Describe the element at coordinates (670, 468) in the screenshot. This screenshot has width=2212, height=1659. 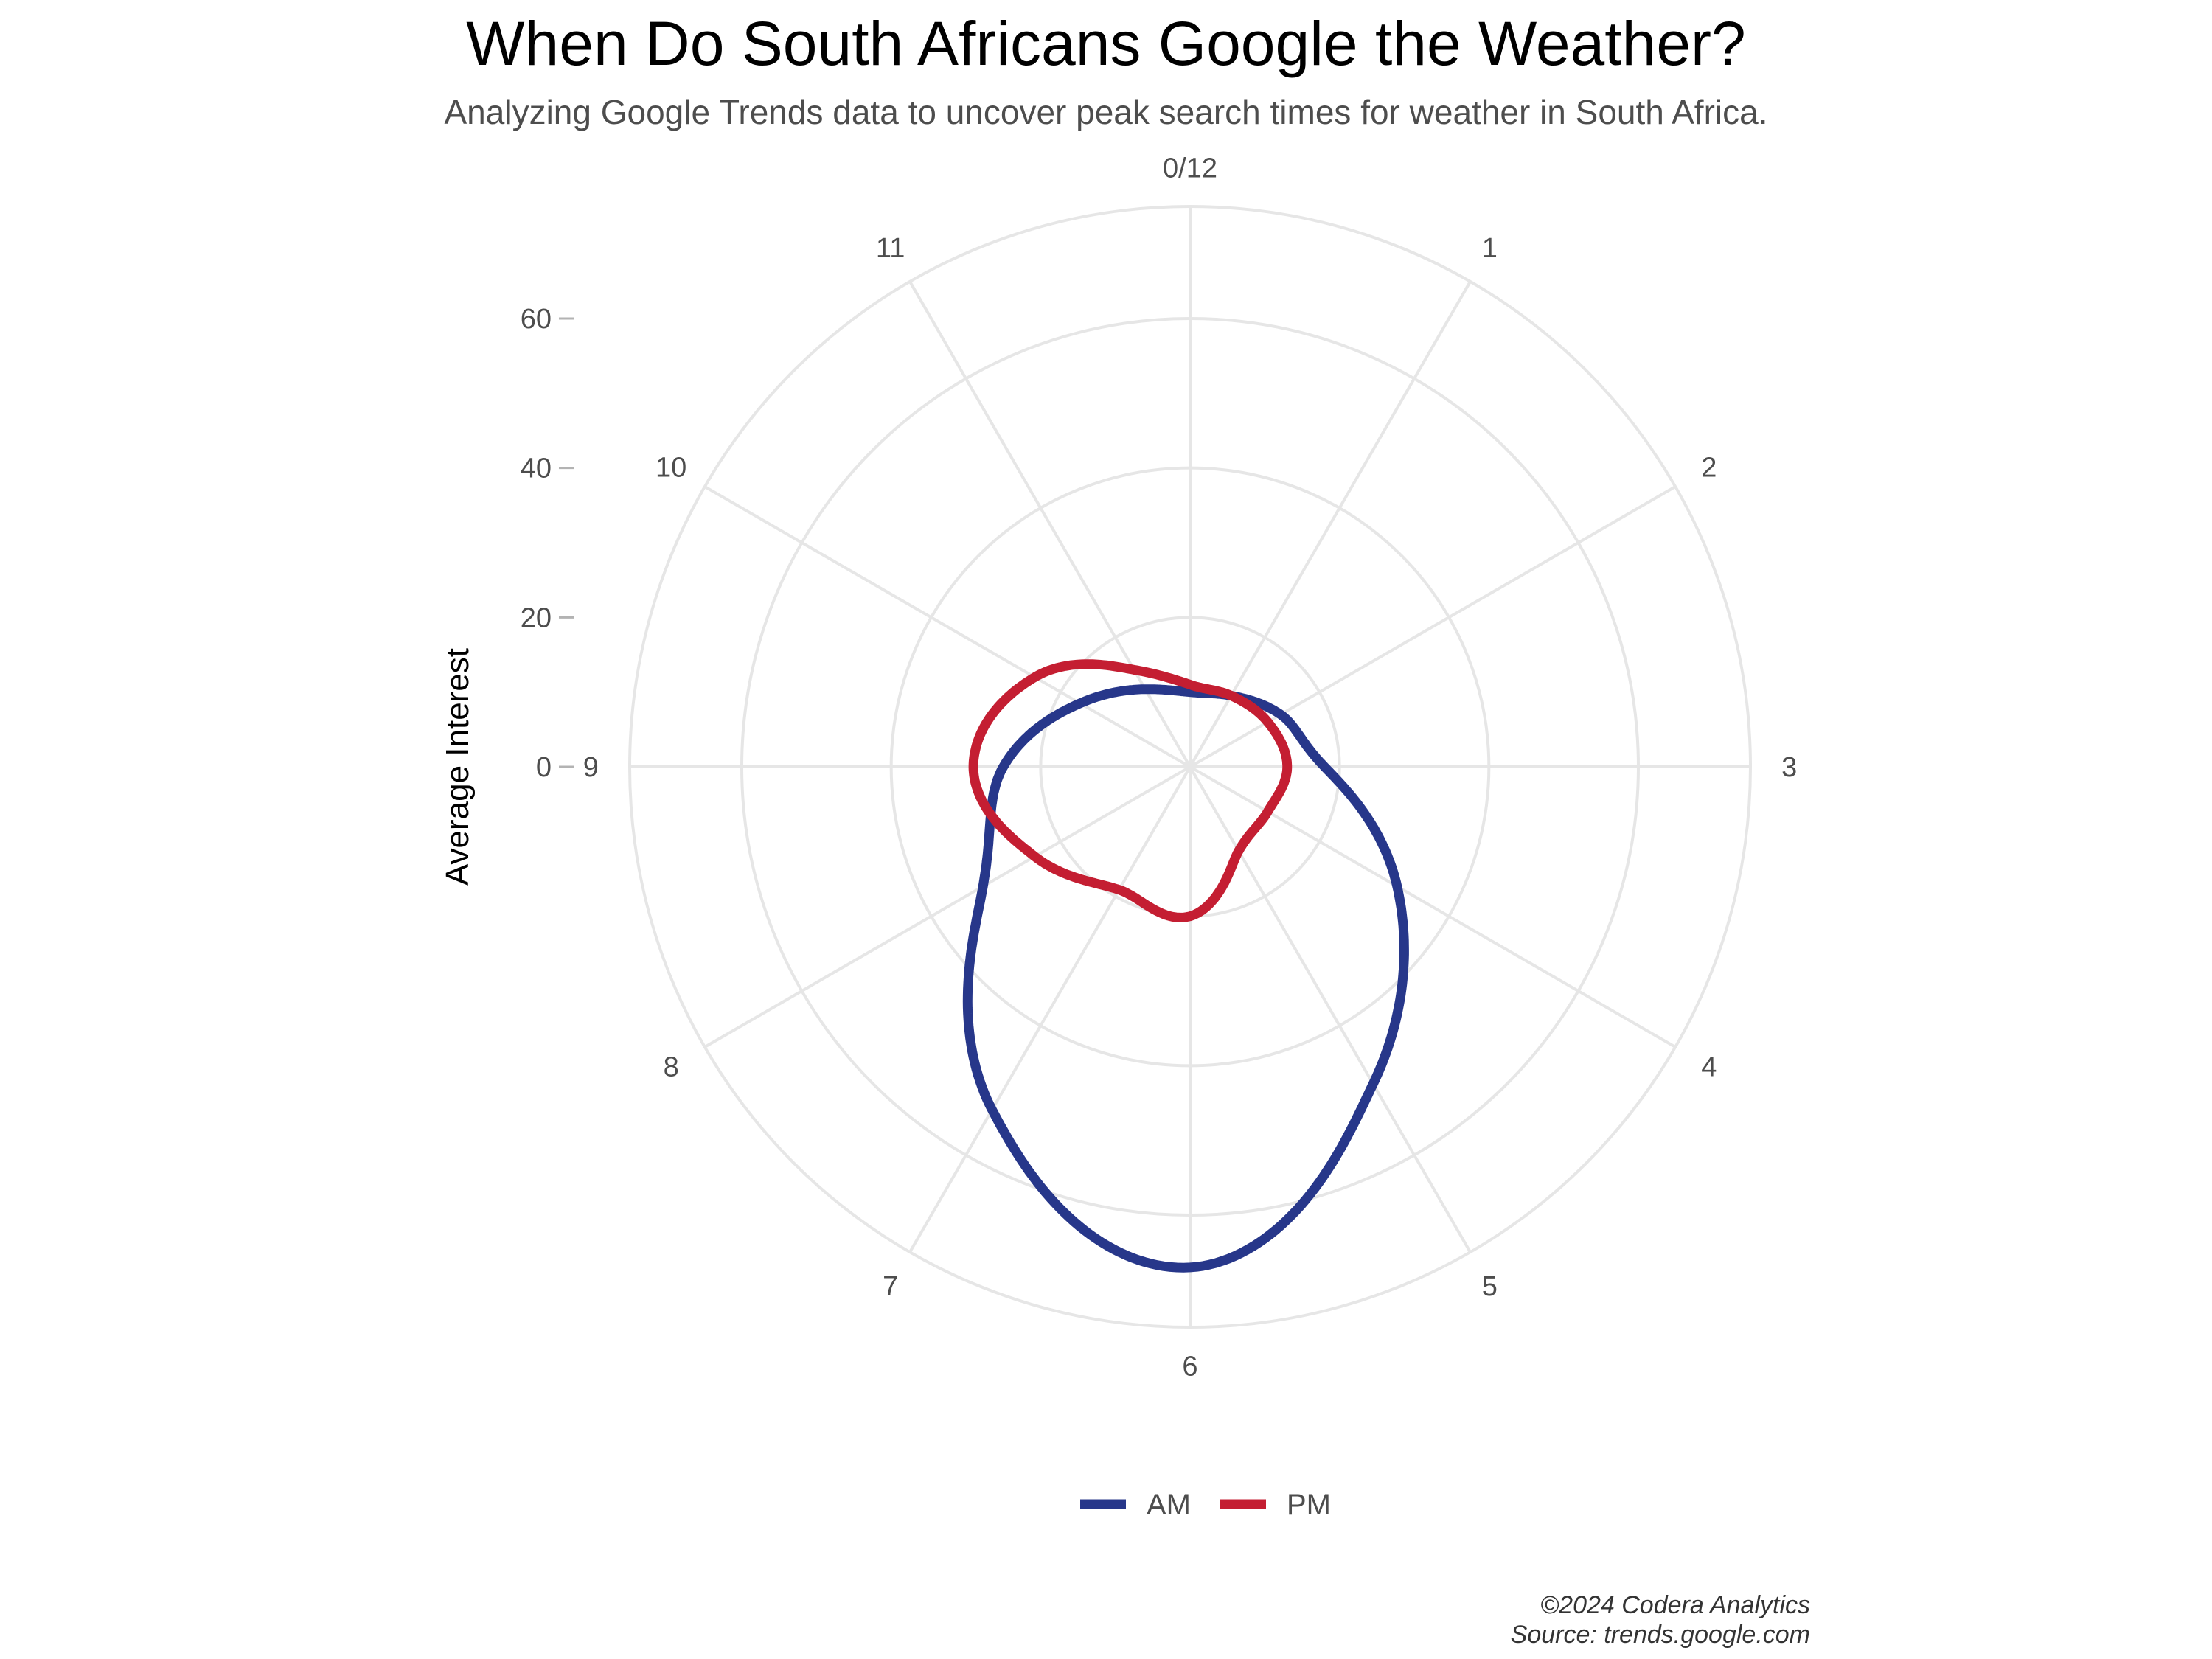
I see `hour-label: 10` at that location.